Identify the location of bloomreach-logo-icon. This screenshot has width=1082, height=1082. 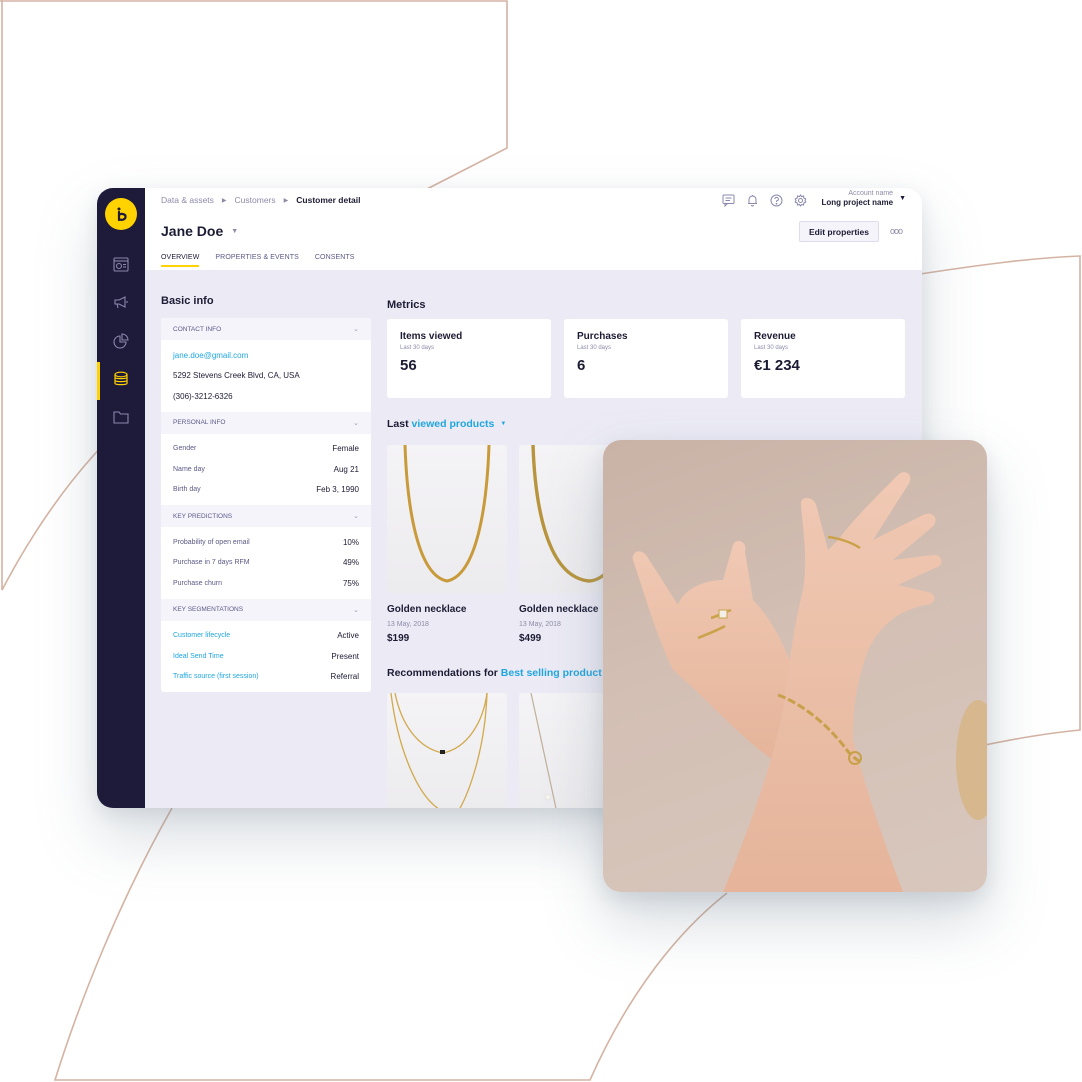
(121, 214).